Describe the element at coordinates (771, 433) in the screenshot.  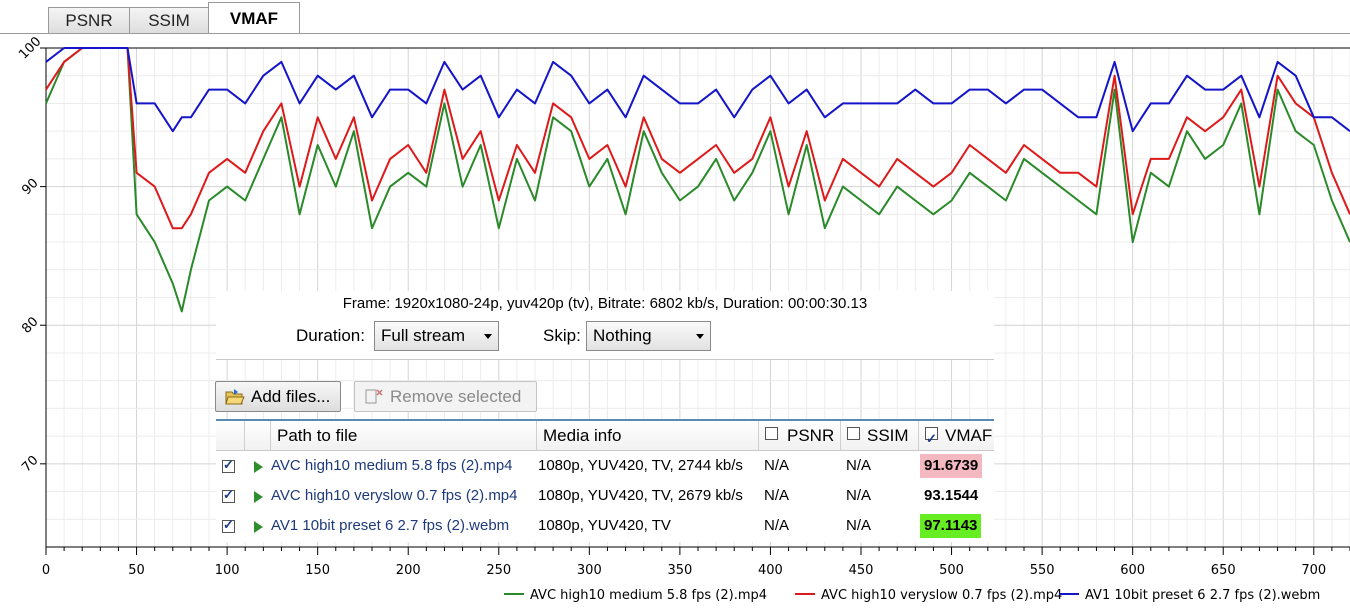
I see `psnr-header-checkbox` at that location.